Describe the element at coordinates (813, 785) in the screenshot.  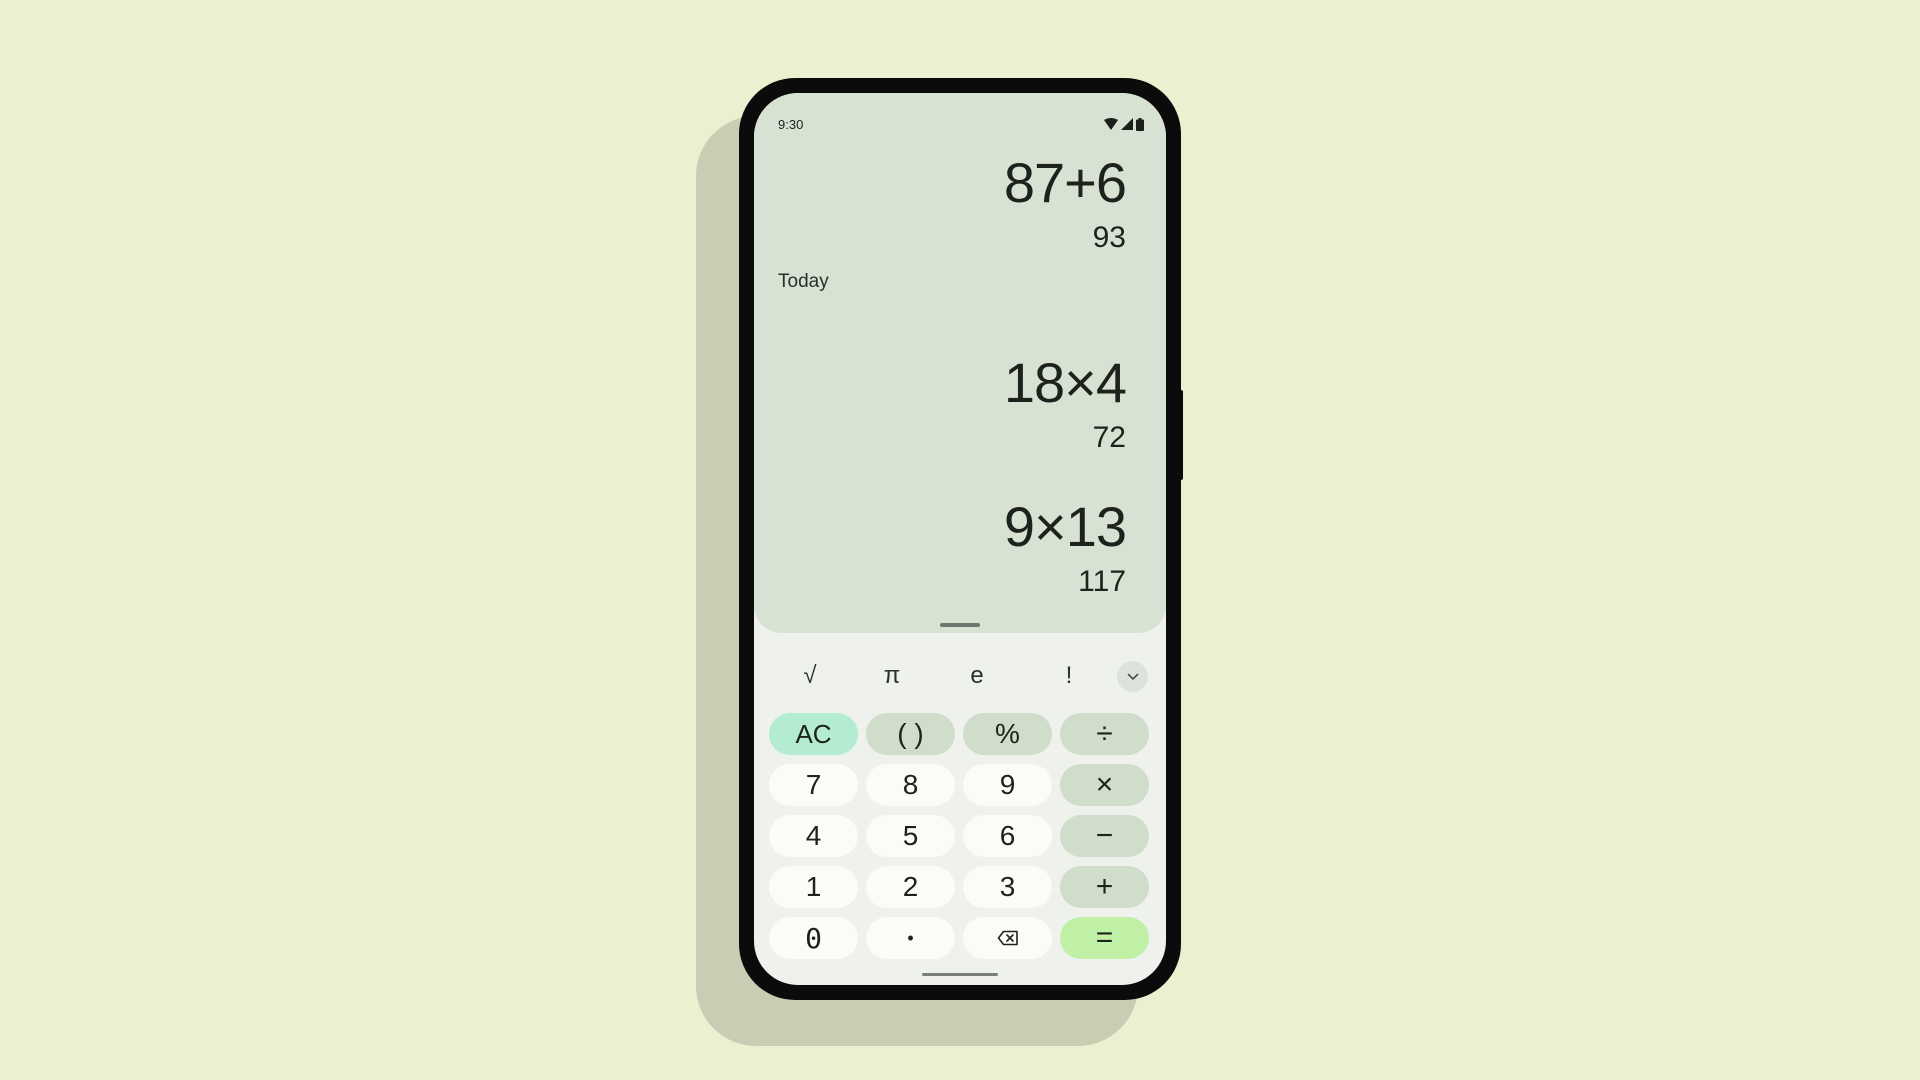
I see `digit-7-button: 7` at that location.